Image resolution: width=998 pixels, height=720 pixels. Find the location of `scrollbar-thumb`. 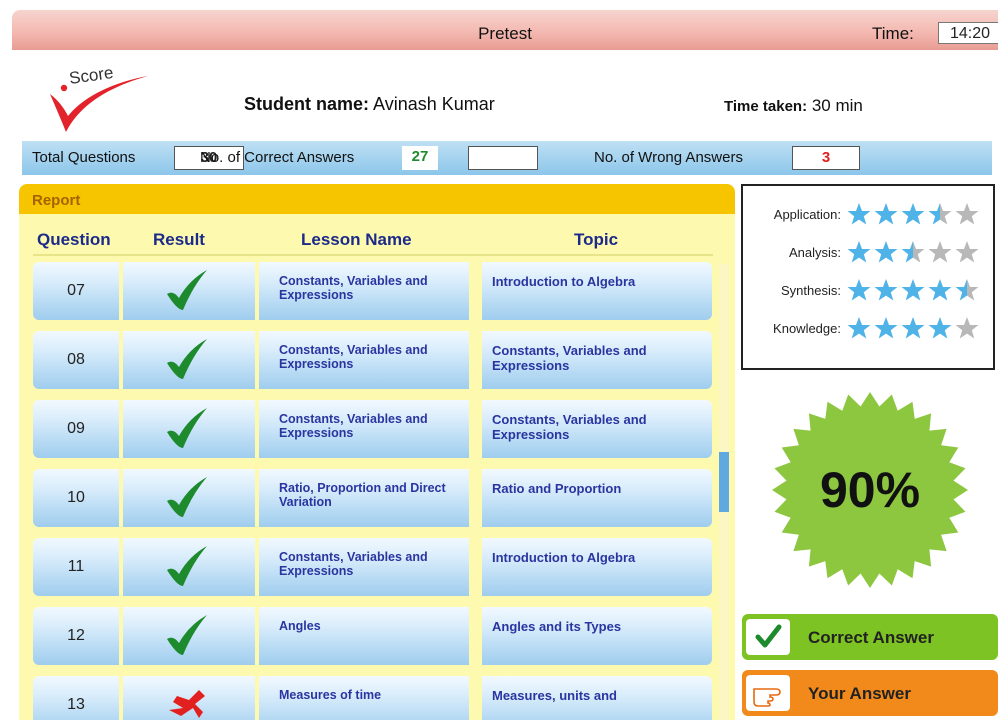

scrollbar-thumb is located at coordinates (724, 482).